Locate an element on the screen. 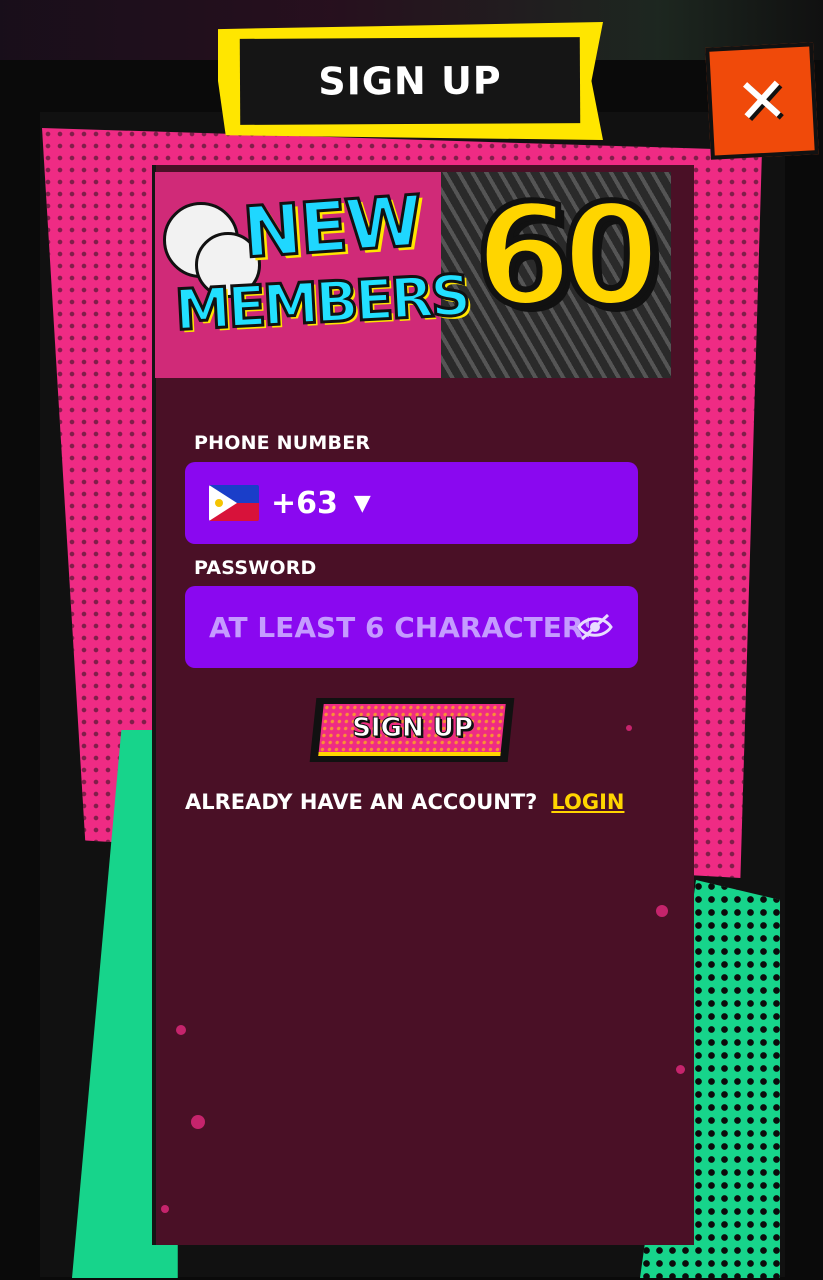  password-field-container is located at coordinates (411, 627).